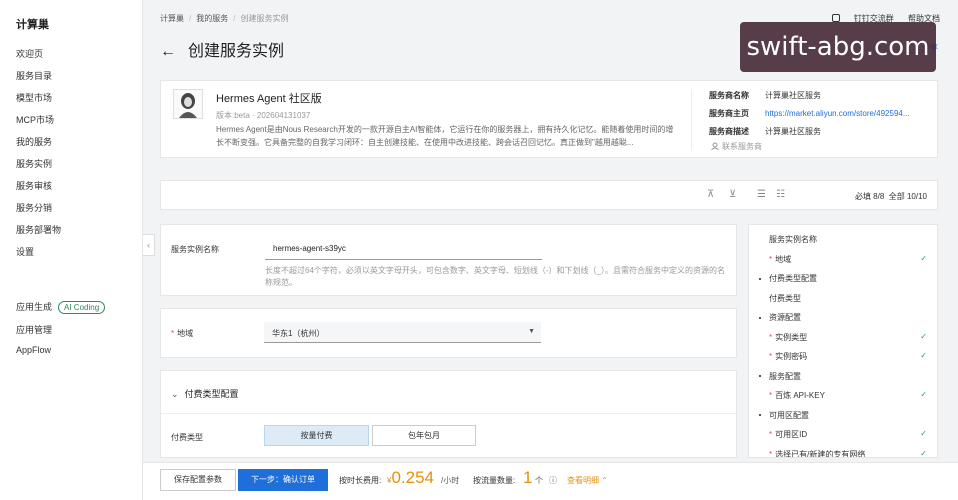 This screenshot has width=958, height=500. Describe the element at coordinates (34, 163) in the screenshot. I see `sidebar-item-service-instances: 服务实例` at that location.